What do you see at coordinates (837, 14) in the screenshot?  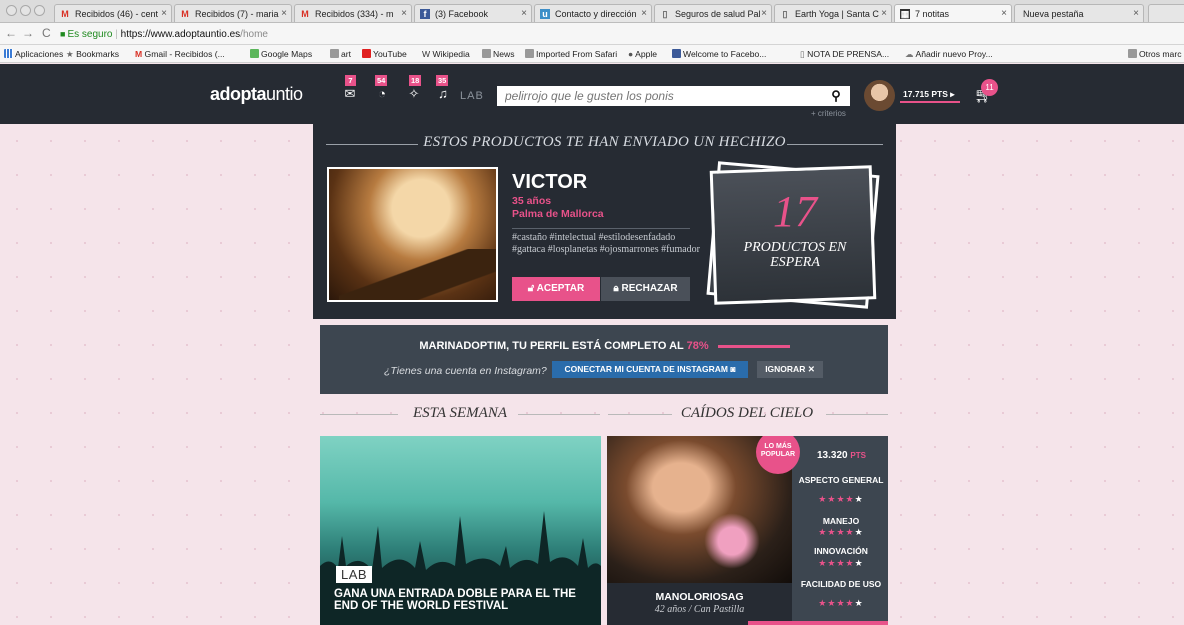 I see `tab-title: Earth Yoga | Santa C` at bounding box center [837, 14].